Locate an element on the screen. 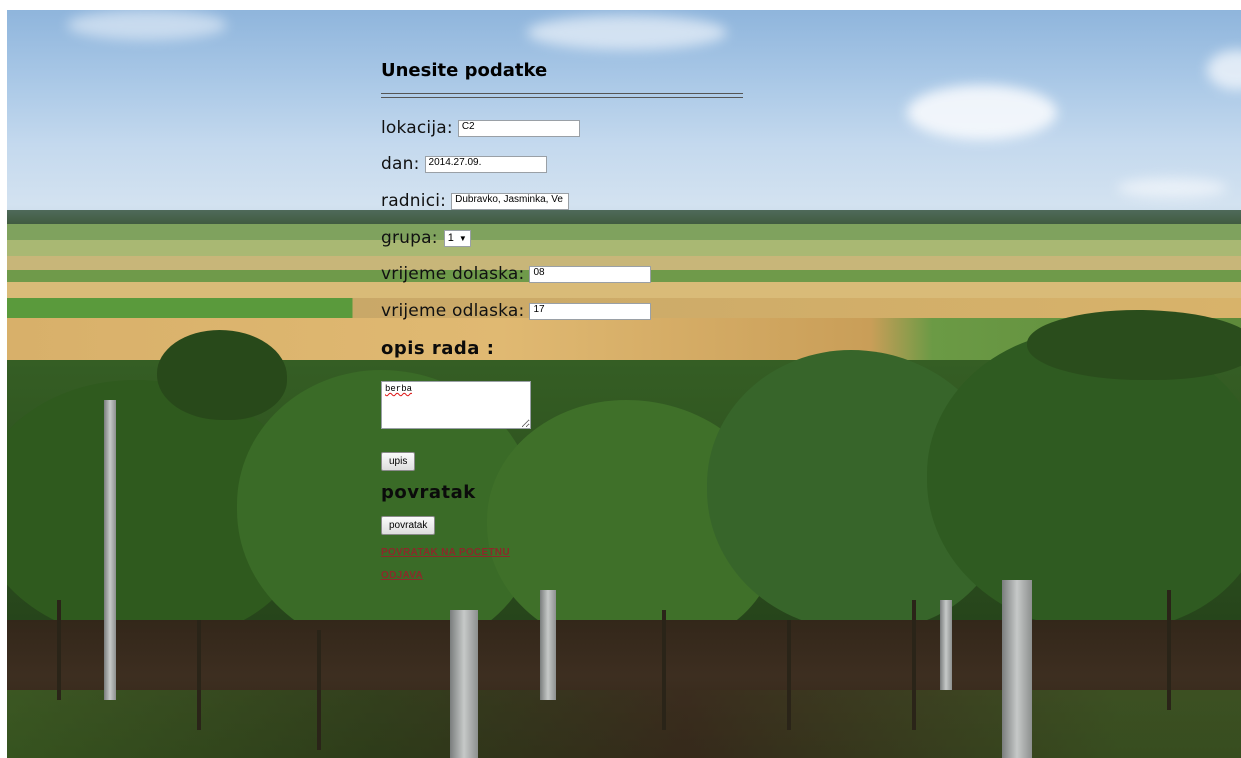 This screenshot has width=1241, height=758. grass-strip is located at coordinates (624, 724).